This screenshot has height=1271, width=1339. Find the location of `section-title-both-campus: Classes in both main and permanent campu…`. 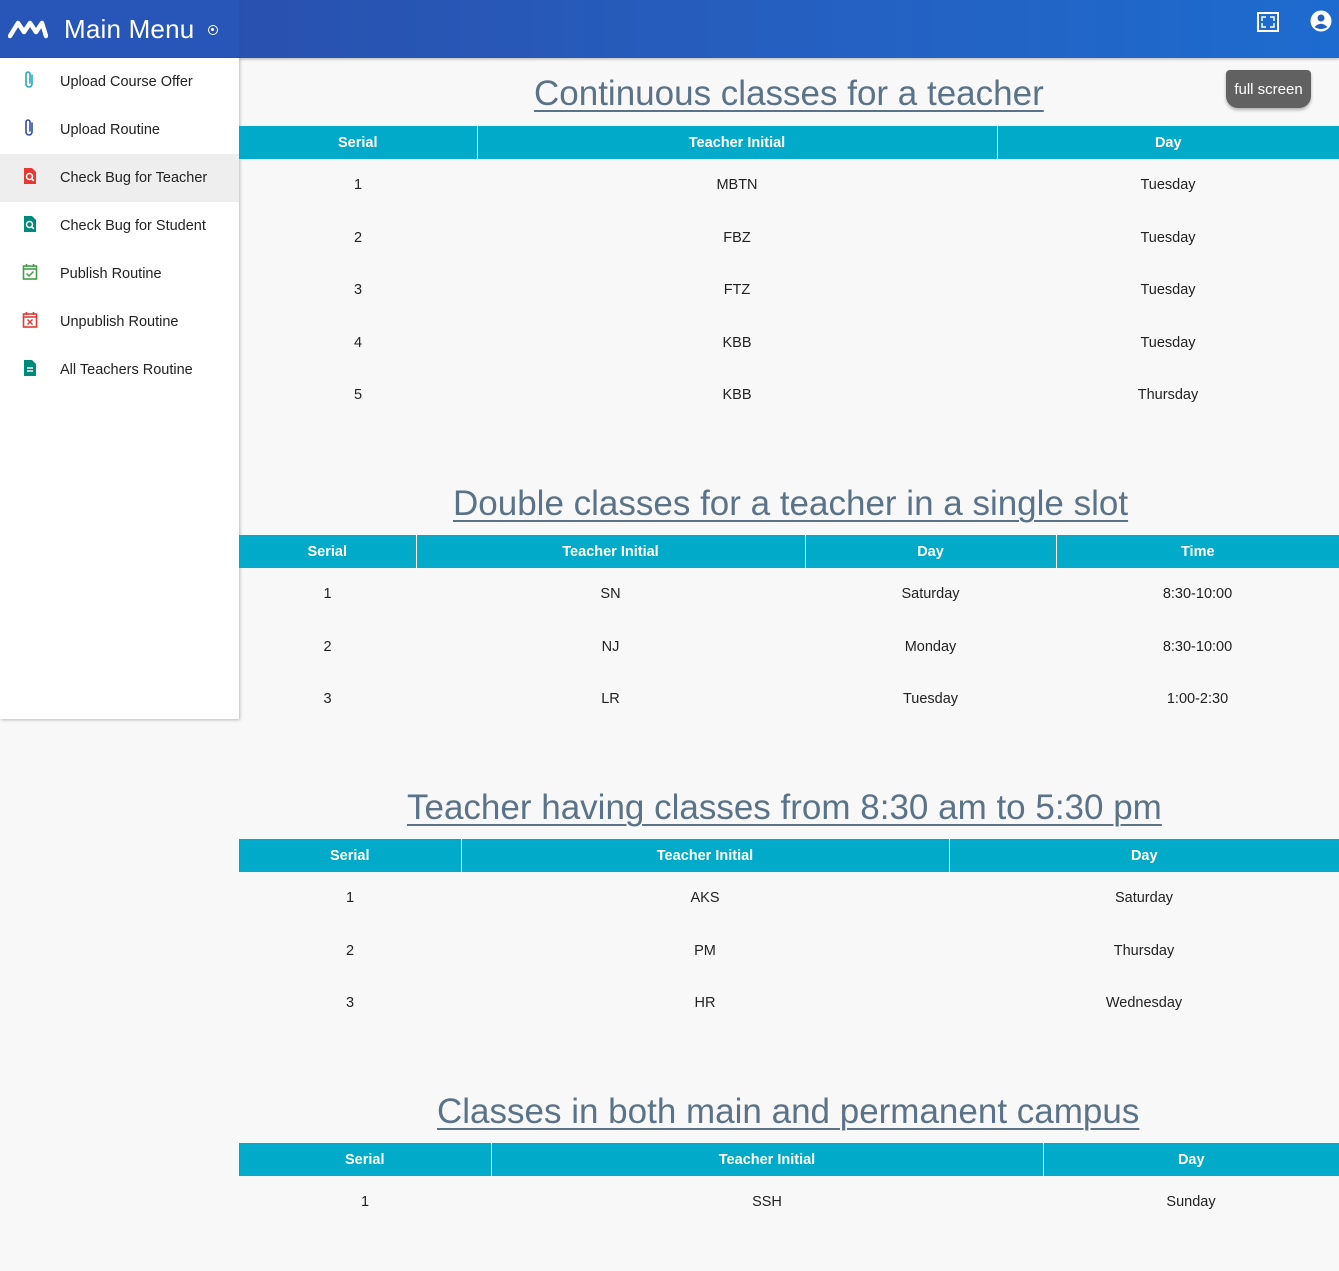

section-title-both-campus: Classes in both main and permanent campu… is located at coordinates (788, 1112).